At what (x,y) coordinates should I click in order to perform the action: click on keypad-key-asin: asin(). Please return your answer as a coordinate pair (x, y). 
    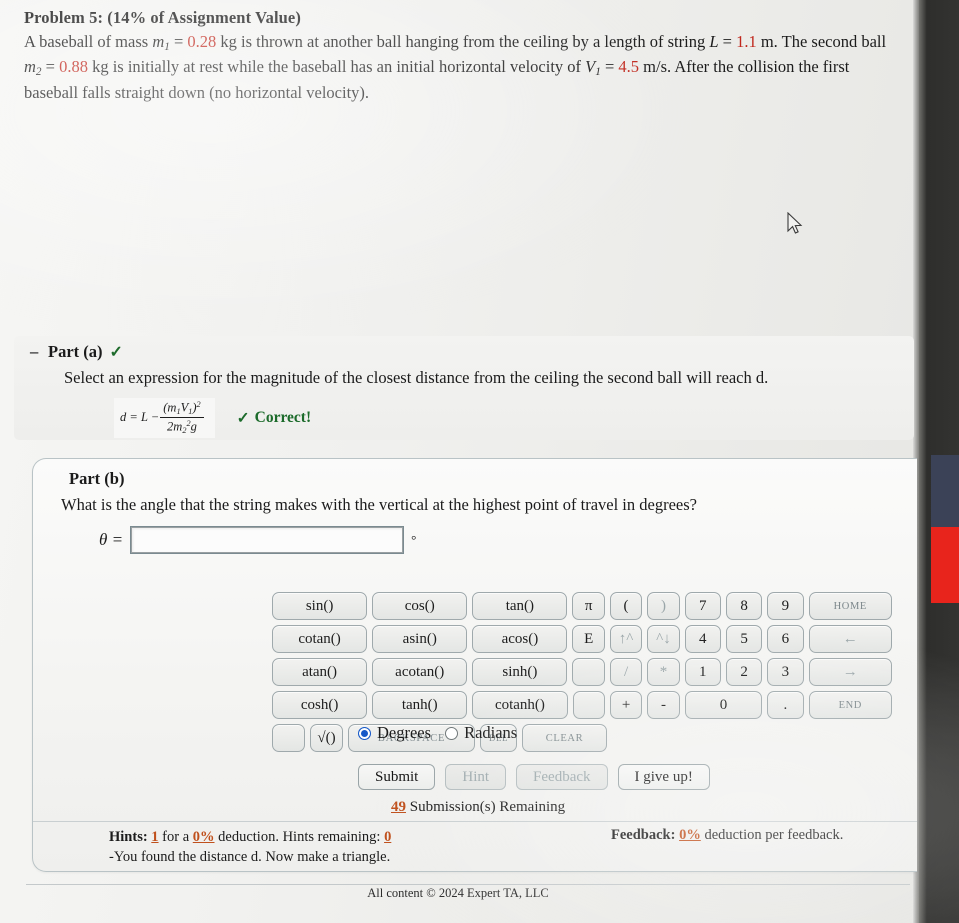
    Looking at the image, I should click on (420, 639).